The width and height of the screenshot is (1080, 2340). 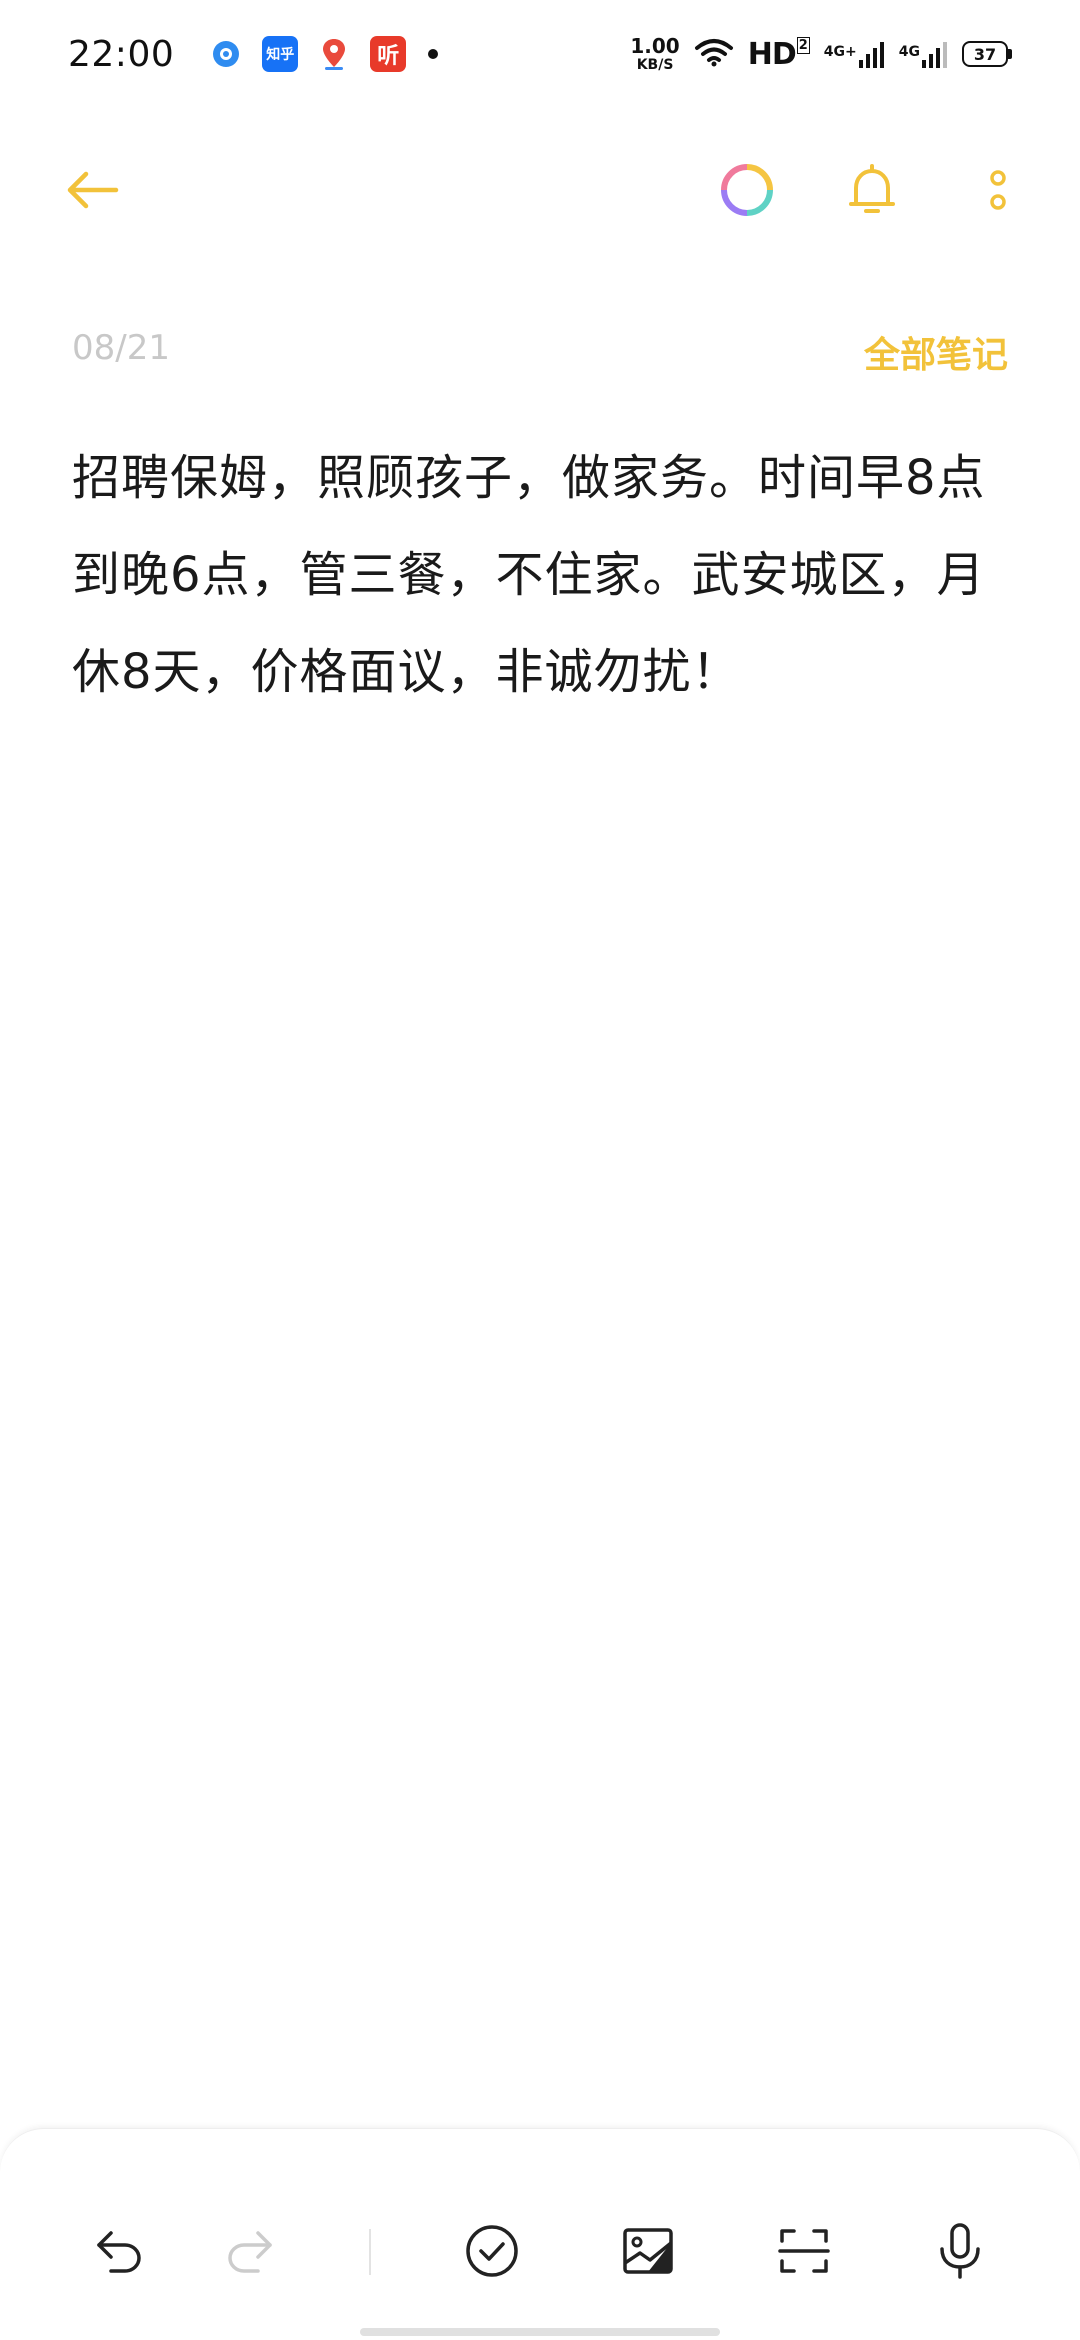 I want to click on status-time: 22:00, so click(x=121, y=54).